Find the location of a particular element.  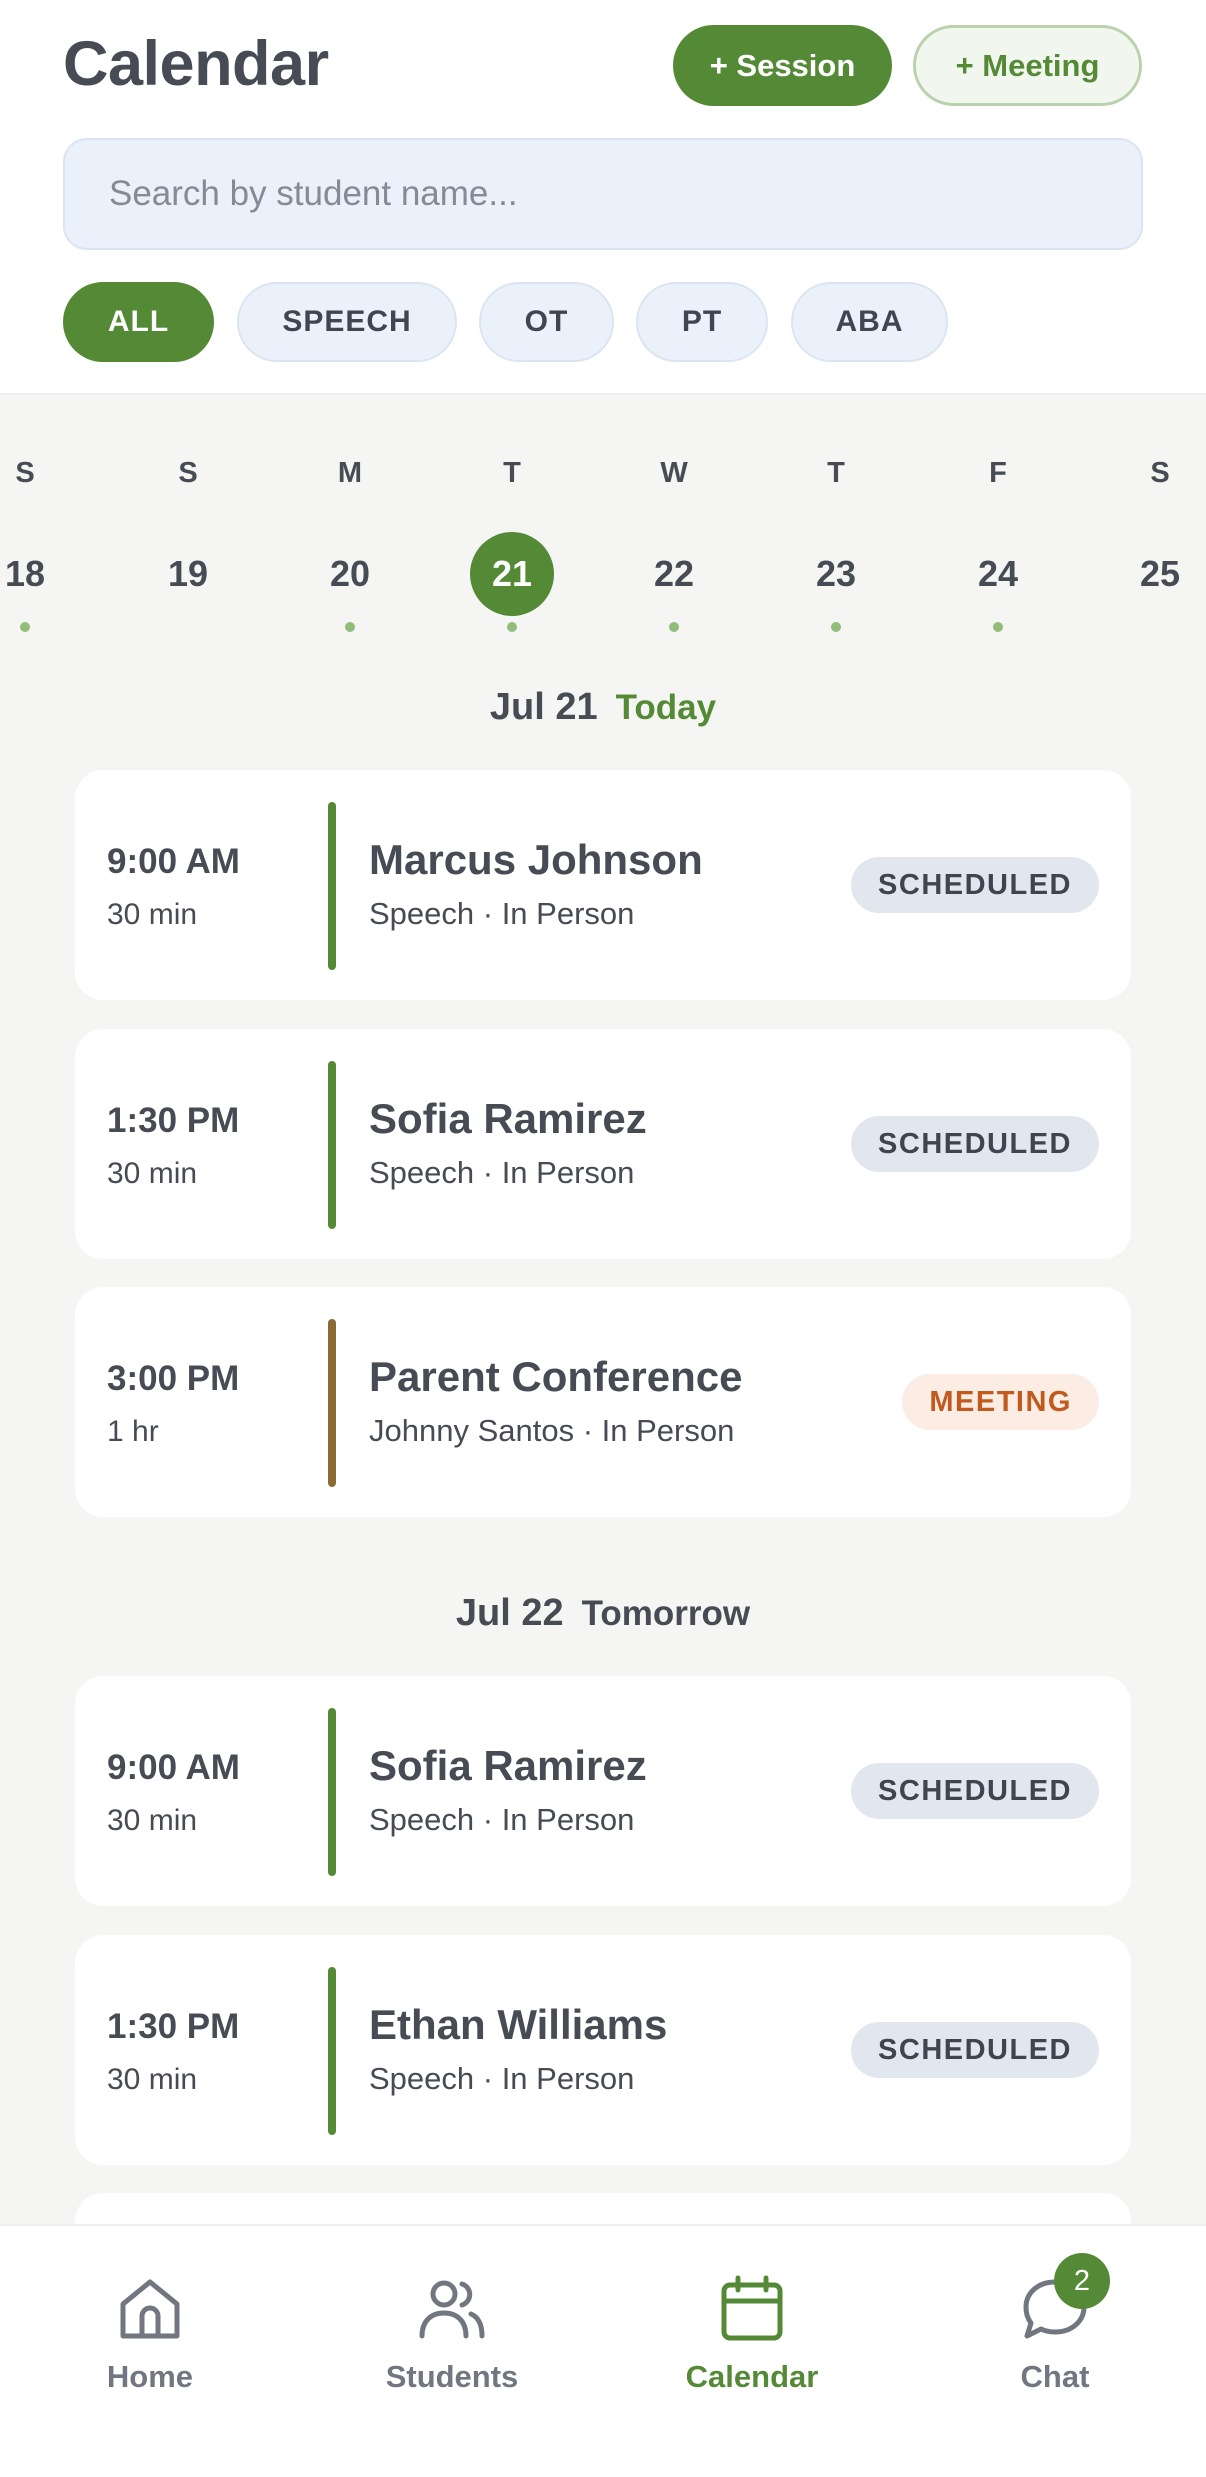

home-icon is located at coordinates (150, 2309).